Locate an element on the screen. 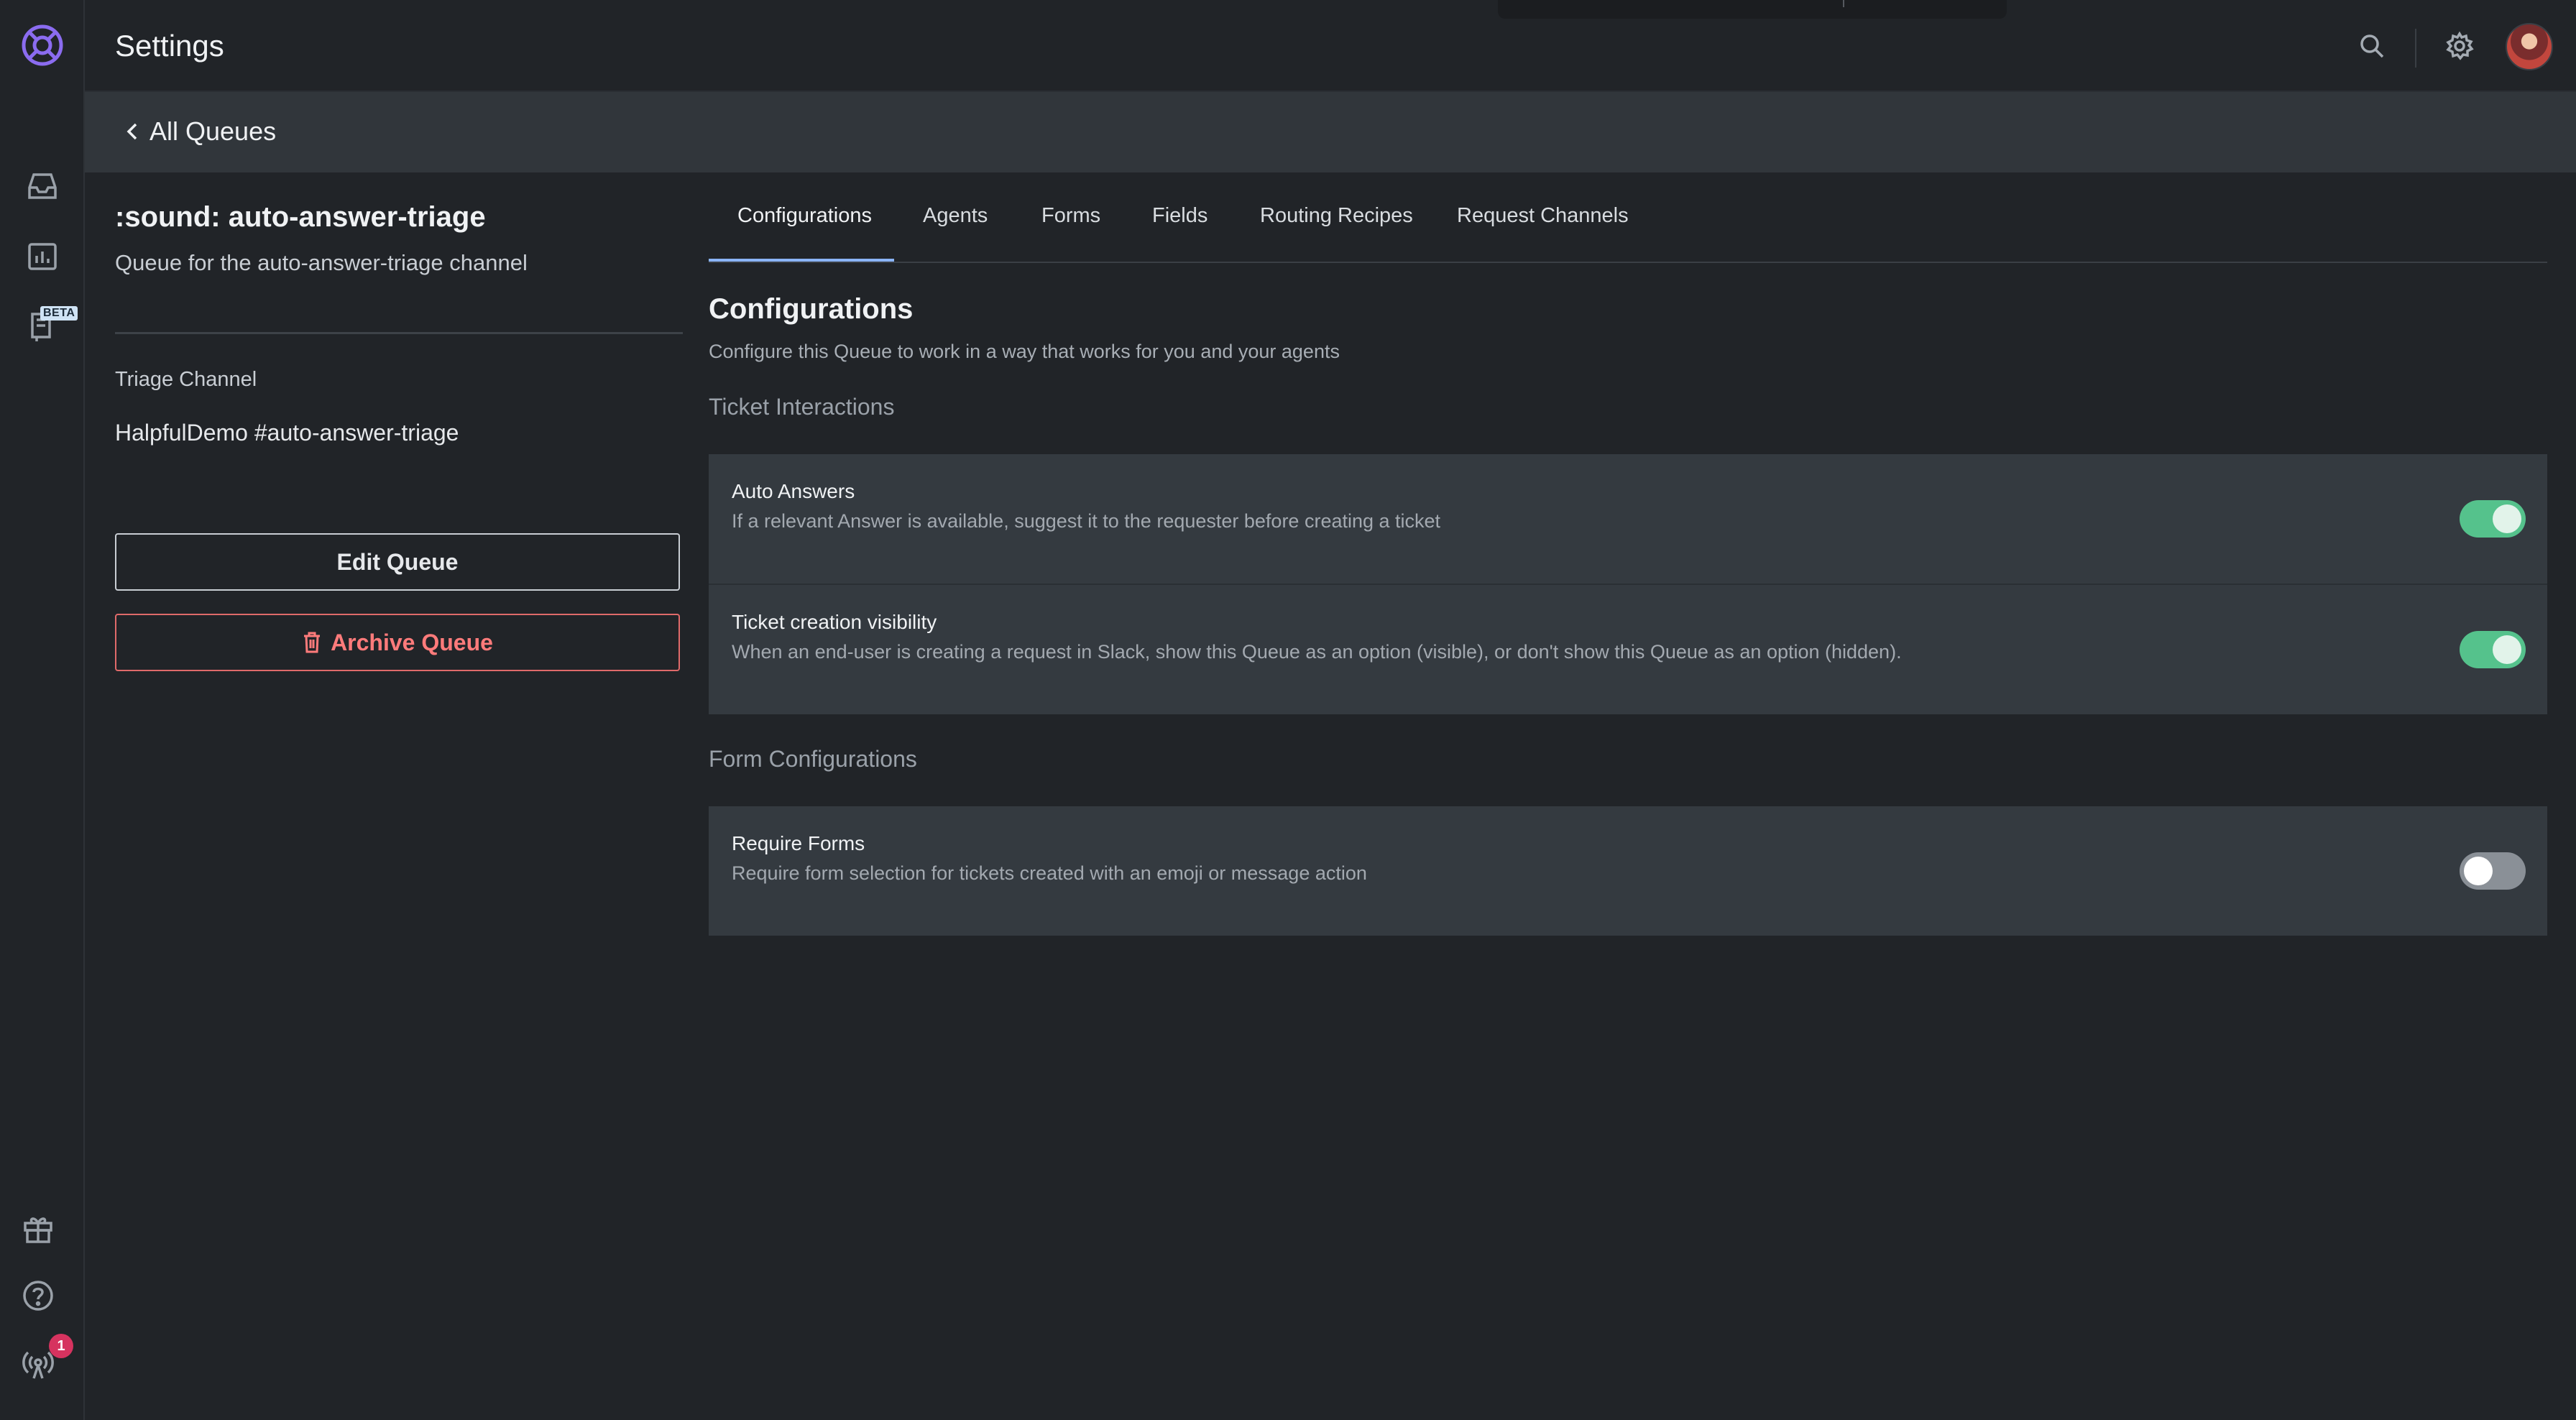  ticket-visibility-toggle is located at coordinates (2493, 649).